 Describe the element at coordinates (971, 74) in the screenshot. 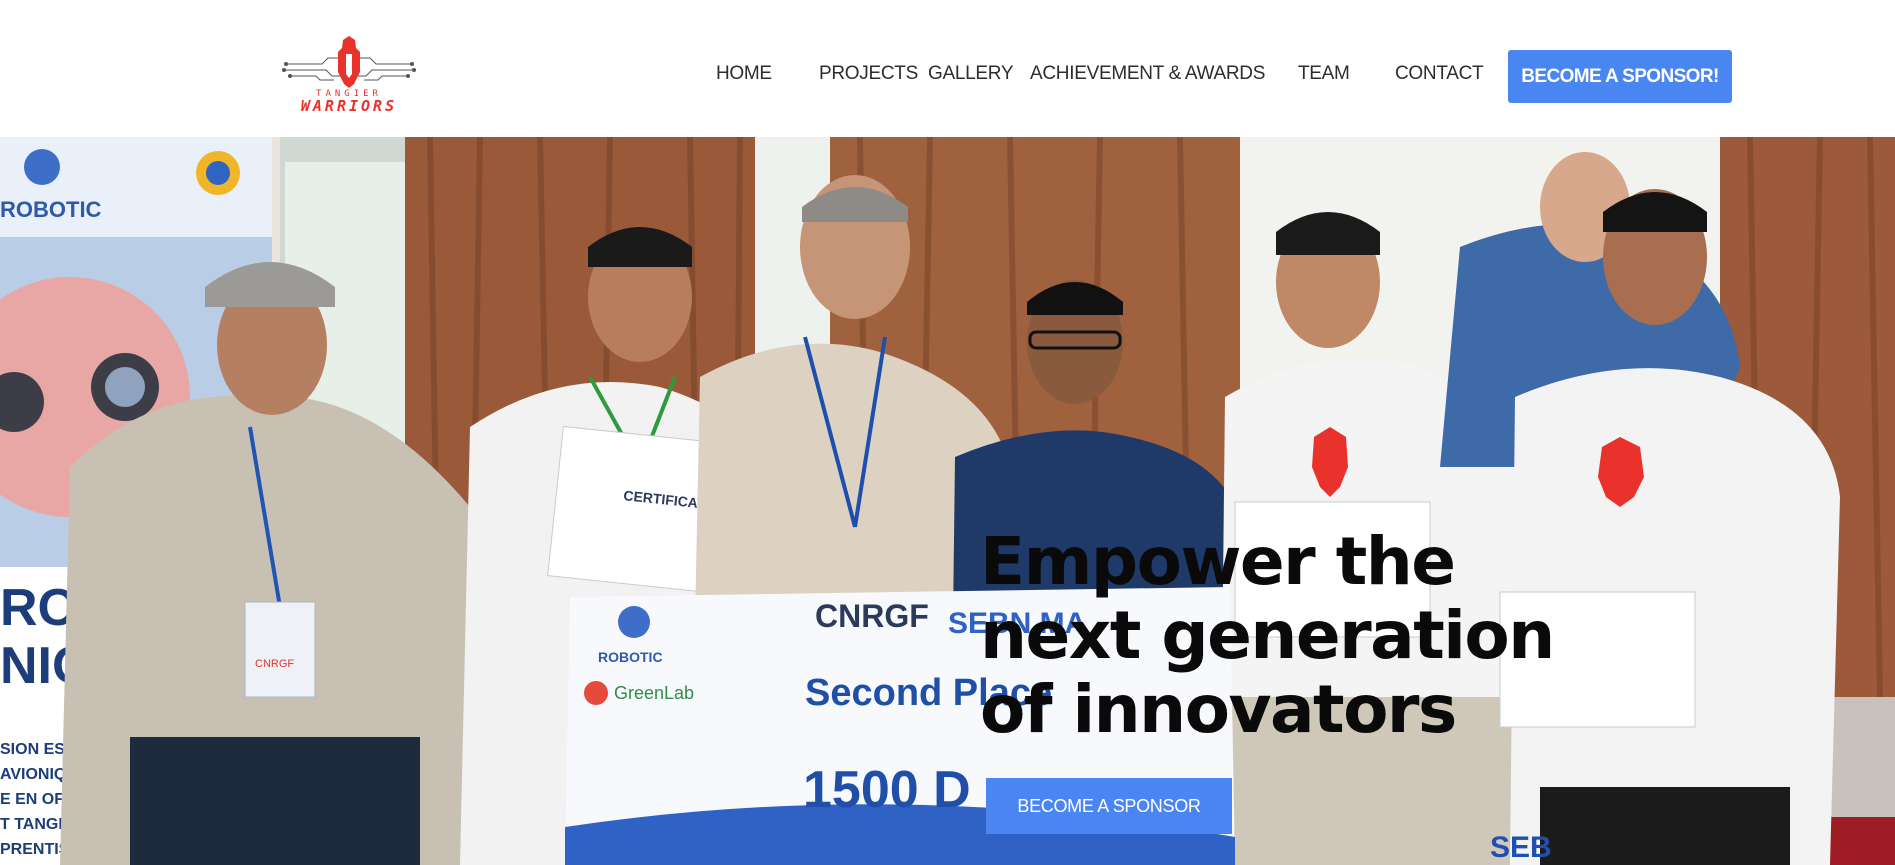

I see `nav-gallery: GALLERY` at that location.